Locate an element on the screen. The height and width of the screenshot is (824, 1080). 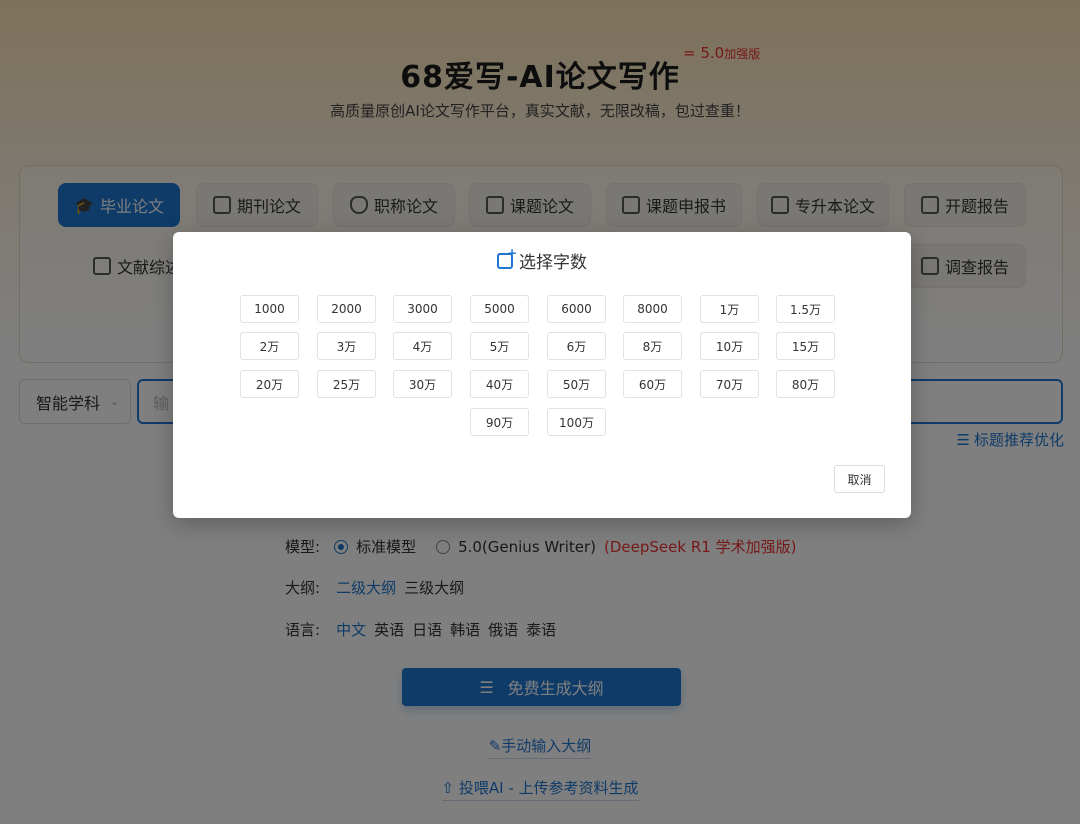
word-count-option: 5万 is located at coordinates (499, 346).